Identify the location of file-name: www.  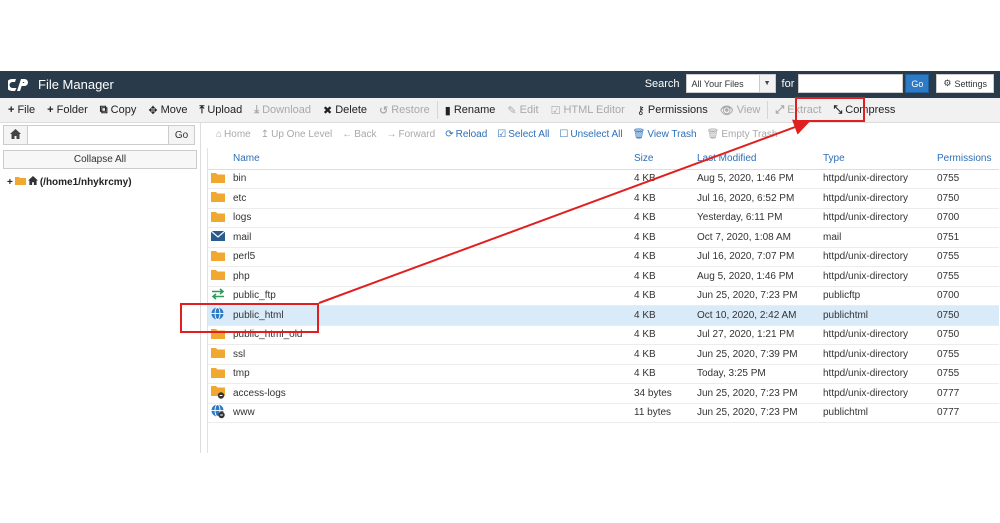
(433, 413).